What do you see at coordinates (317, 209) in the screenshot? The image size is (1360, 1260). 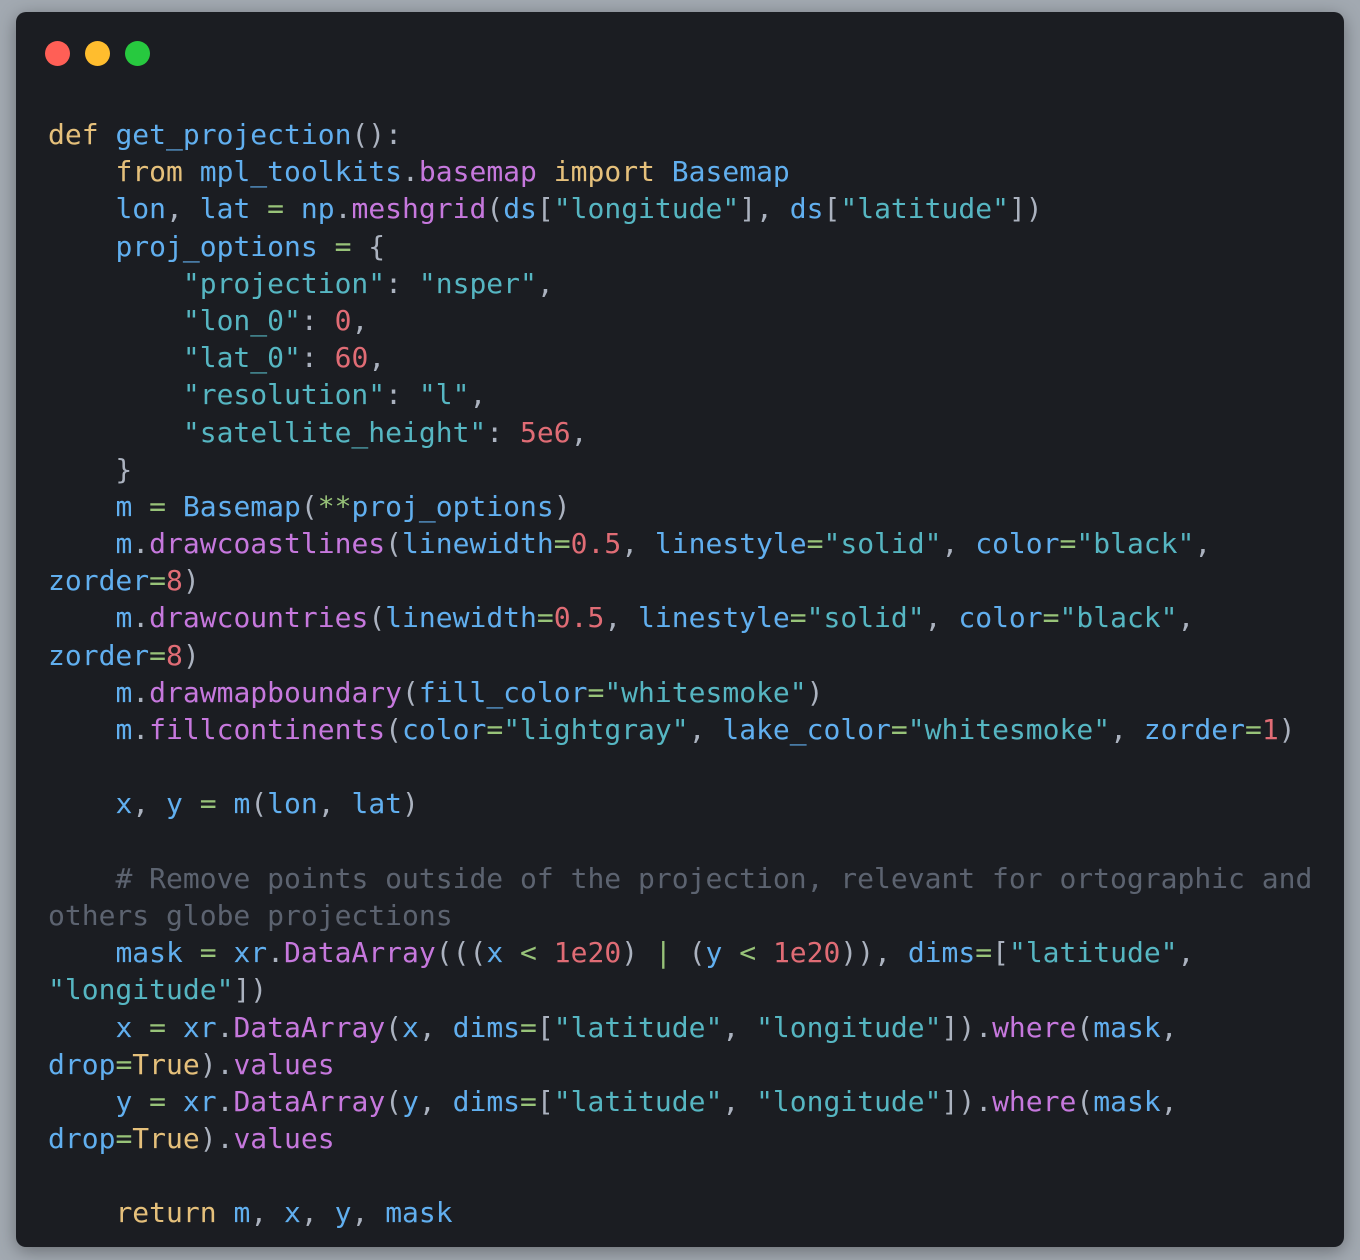 I see `code-token: np` at bounding box center [317, 209].